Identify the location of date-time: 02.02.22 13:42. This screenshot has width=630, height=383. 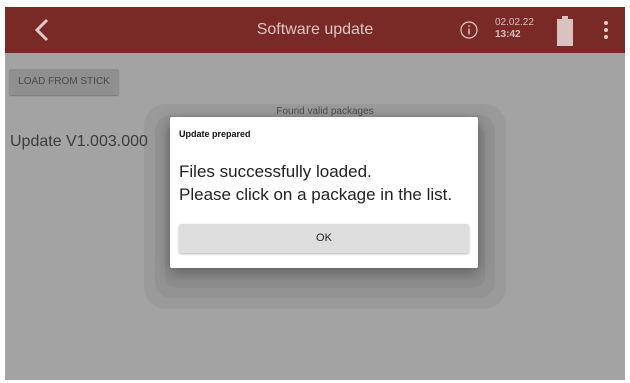
(514, 29).